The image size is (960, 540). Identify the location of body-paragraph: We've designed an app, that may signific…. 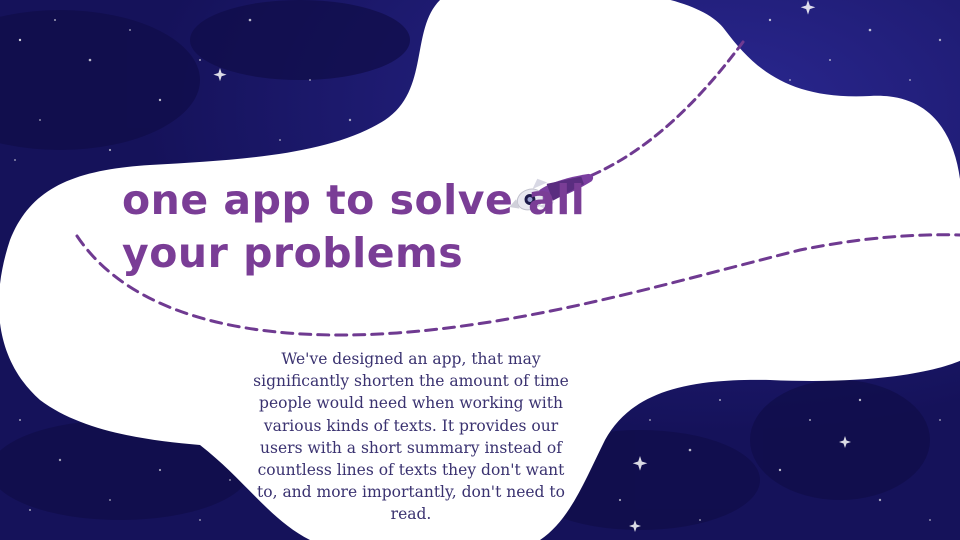
(411, 437).